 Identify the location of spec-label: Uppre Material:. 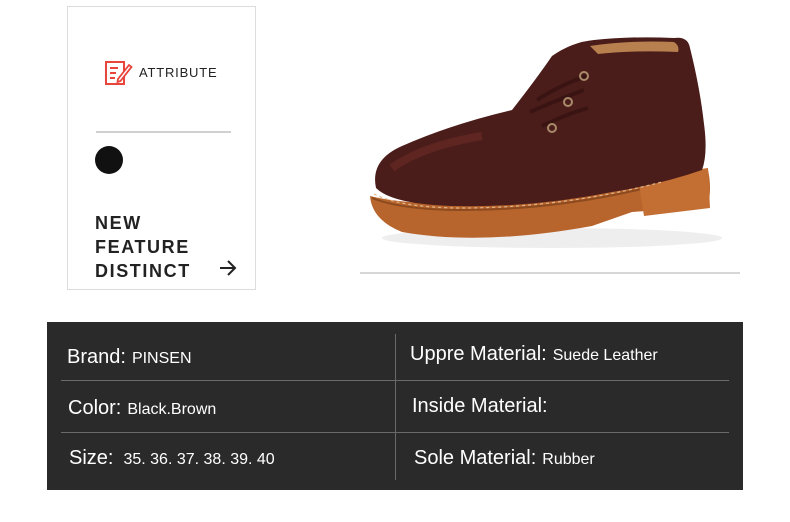
(478, 354).